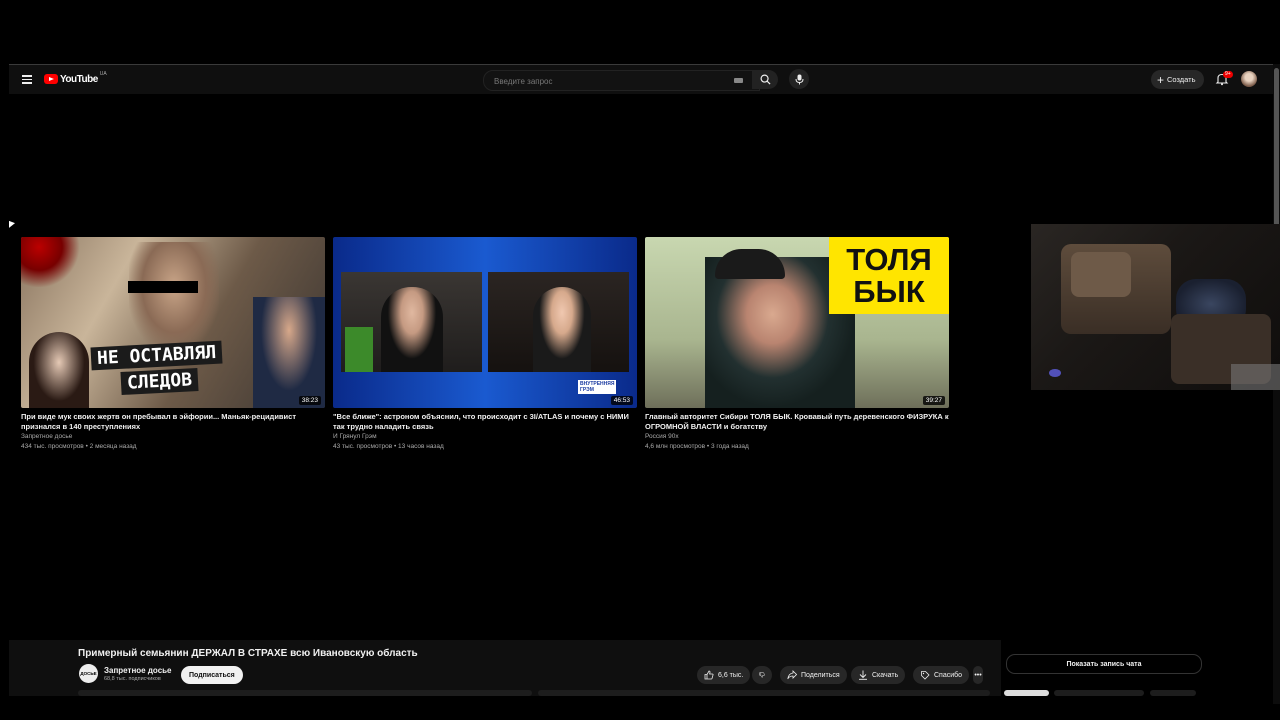  I want to click on webcam-overlay, so click(1155, 307).